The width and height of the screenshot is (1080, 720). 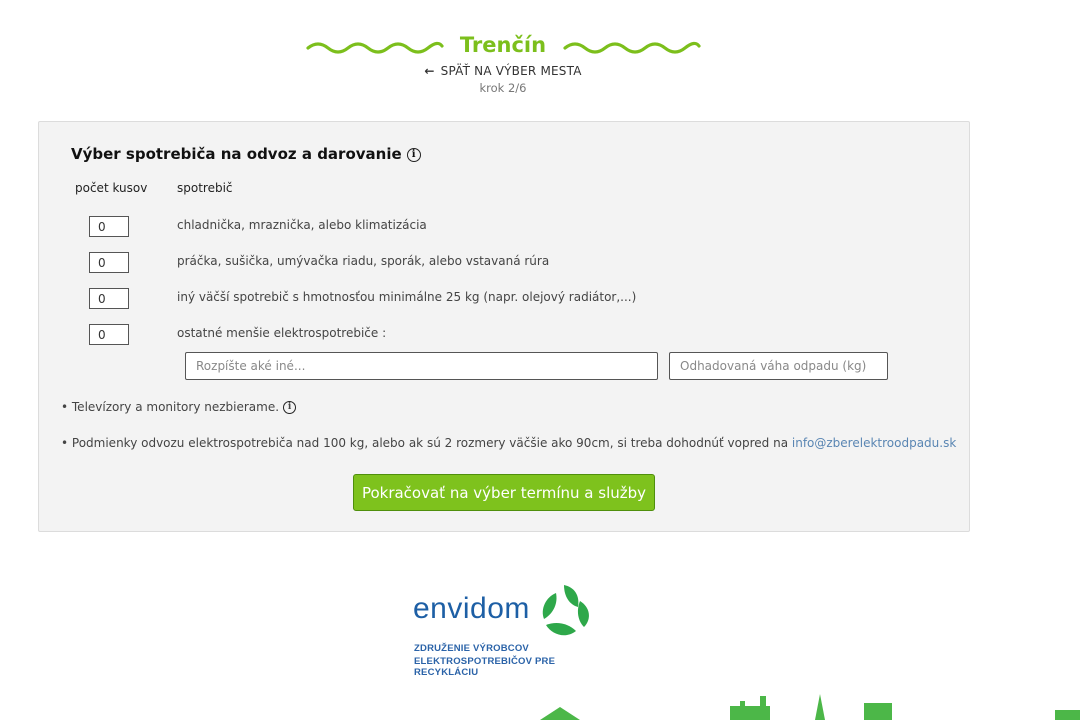 I want to click on appliance-label: ostatné menšie elektrospotrebiče :, so click(x=282, y=333).